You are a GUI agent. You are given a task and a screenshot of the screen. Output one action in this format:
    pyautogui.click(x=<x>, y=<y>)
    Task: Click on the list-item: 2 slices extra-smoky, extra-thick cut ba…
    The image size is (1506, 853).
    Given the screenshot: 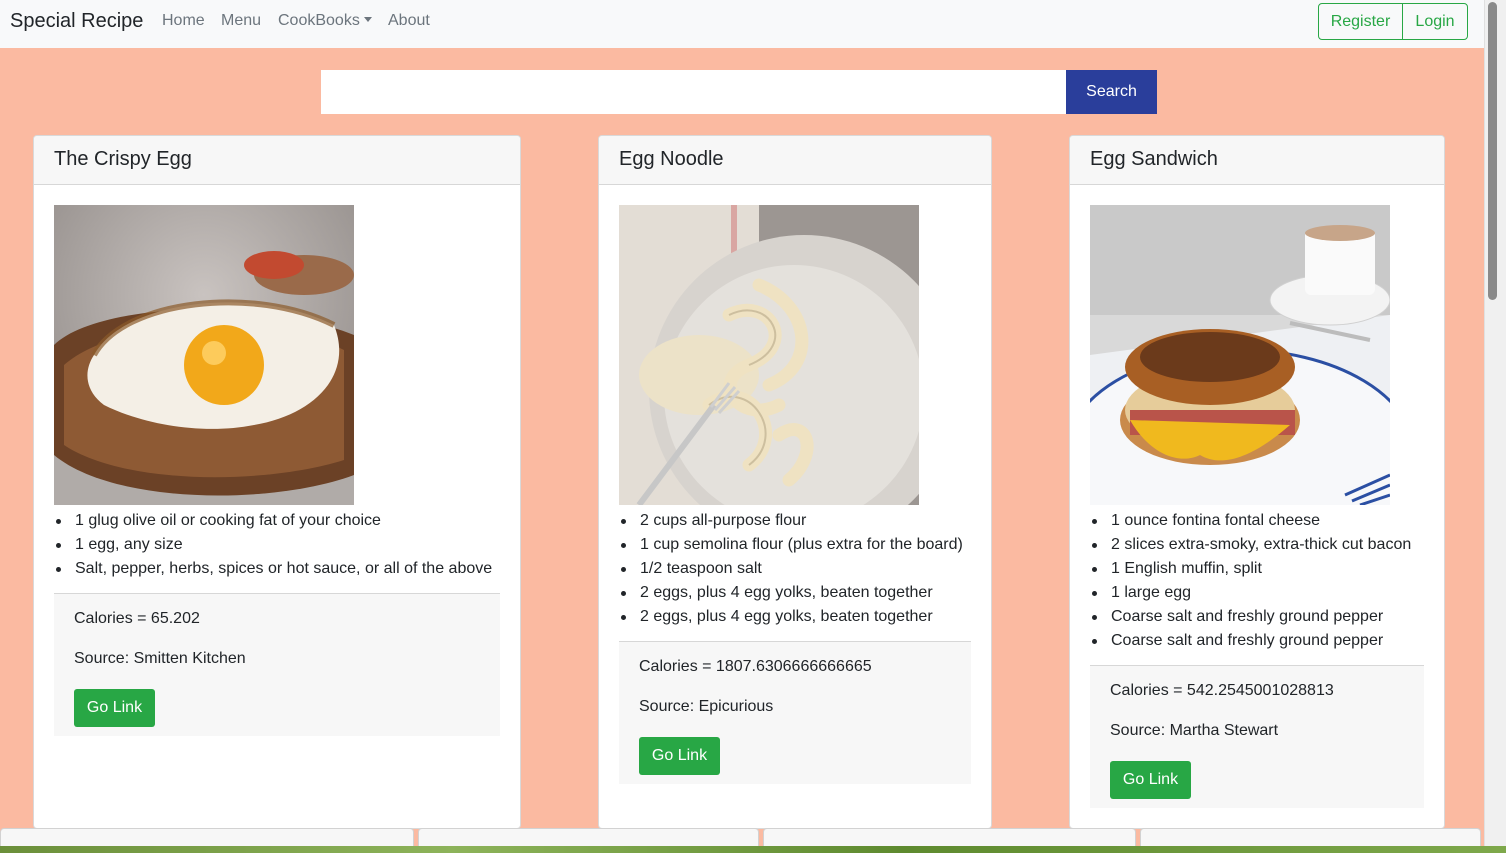 What is the action you would take?
    pyautogui.click(x=1250, y=545)
    